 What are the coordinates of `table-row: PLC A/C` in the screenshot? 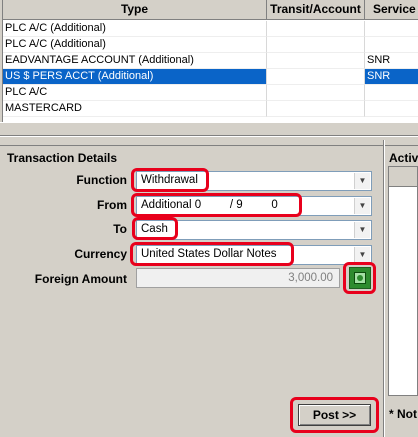 It's located at (210, 93).